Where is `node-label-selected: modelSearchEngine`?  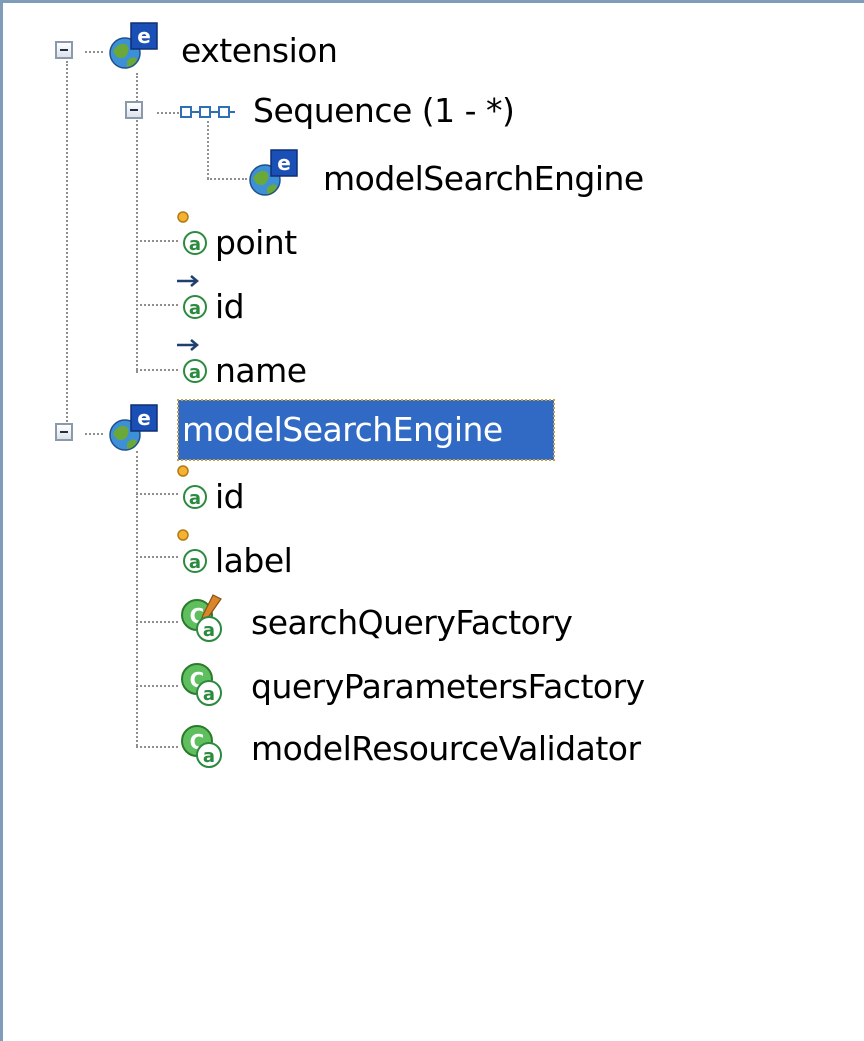
node-label-selected: modelSearchEngine is located at coordinates (366, 430).